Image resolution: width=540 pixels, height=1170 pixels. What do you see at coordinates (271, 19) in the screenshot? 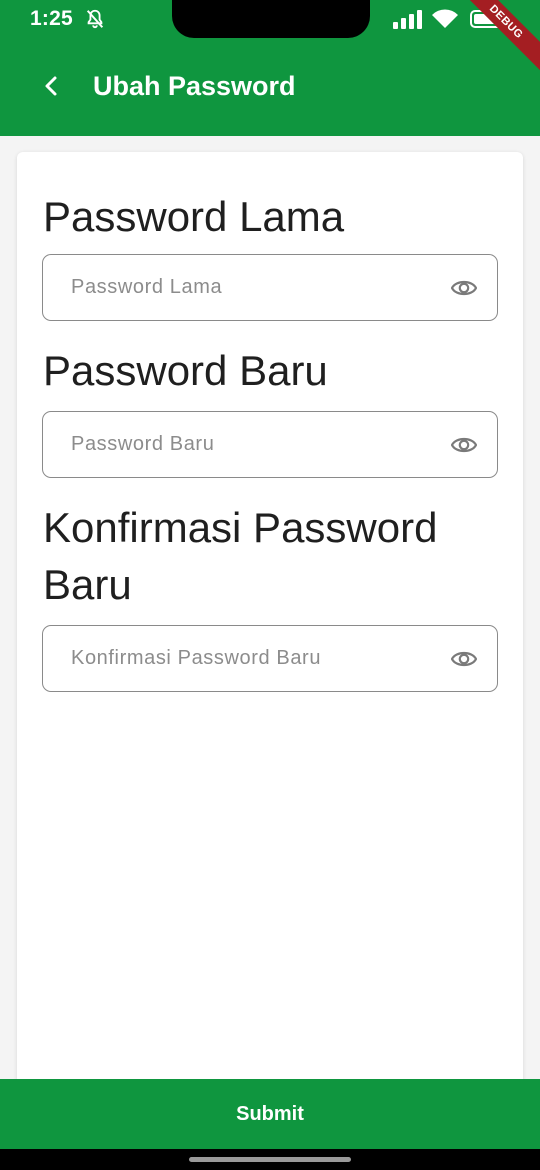
I see `camera-notch` at bounding box center [271, 19].